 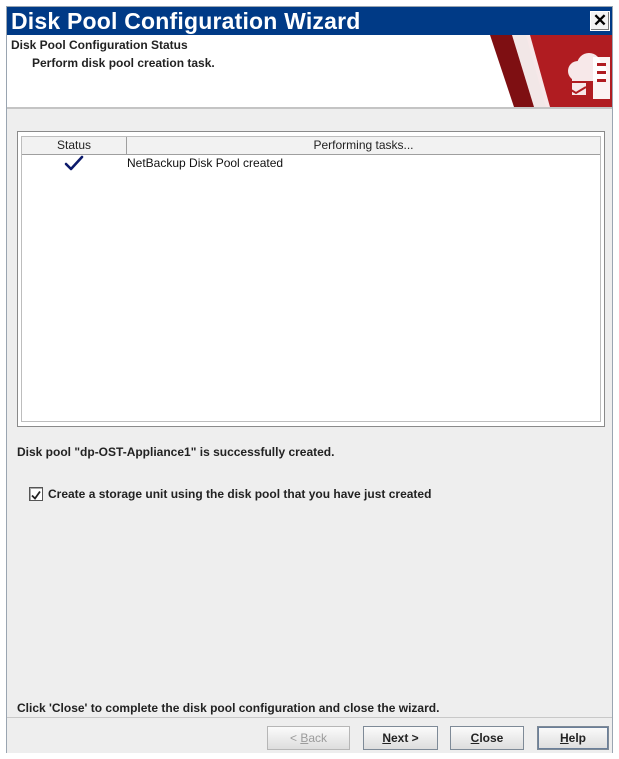 I want to click on close-button: Close, so click(x=487, y=738).